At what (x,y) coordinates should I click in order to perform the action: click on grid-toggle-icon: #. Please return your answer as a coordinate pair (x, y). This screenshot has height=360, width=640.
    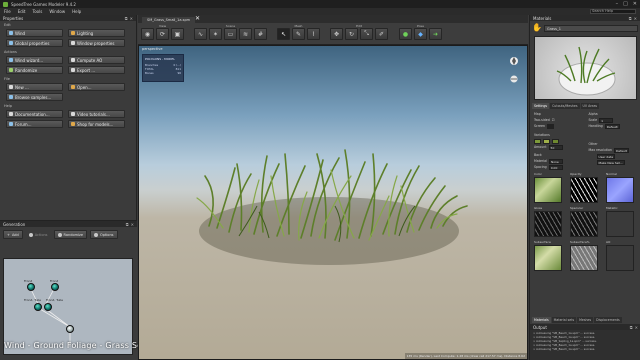
    Looking at the image, I should click on (260, 34).